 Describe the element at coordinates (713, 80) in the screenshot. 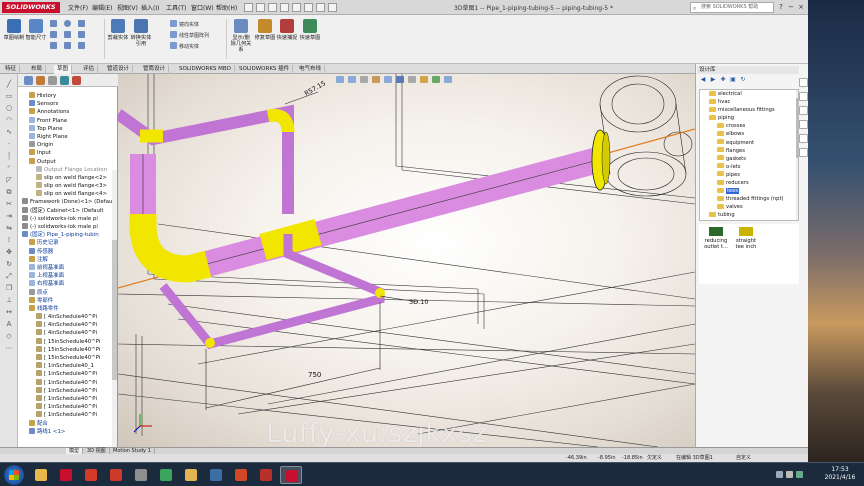

I see `forward-icon: ▶` at that location.